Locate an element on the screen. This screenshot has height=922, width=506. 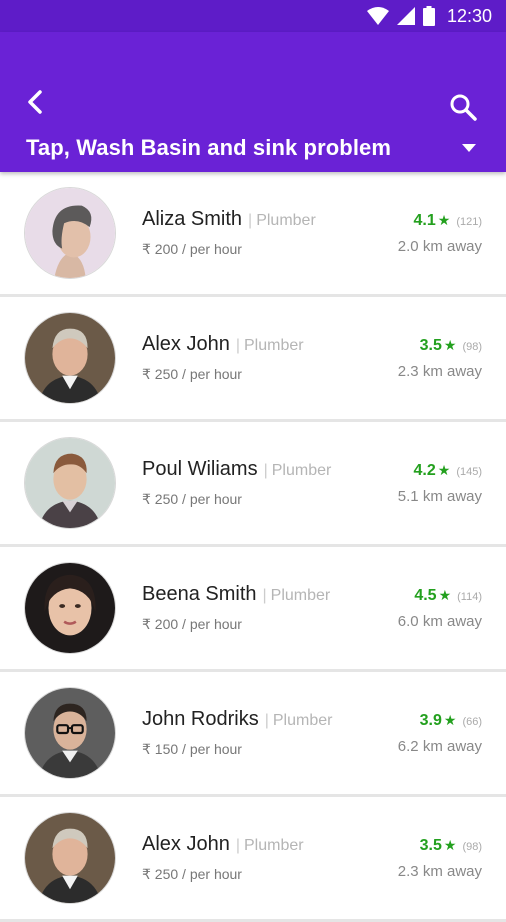
provider-distance: 6.2 km away is located at coordinates (439, 746).